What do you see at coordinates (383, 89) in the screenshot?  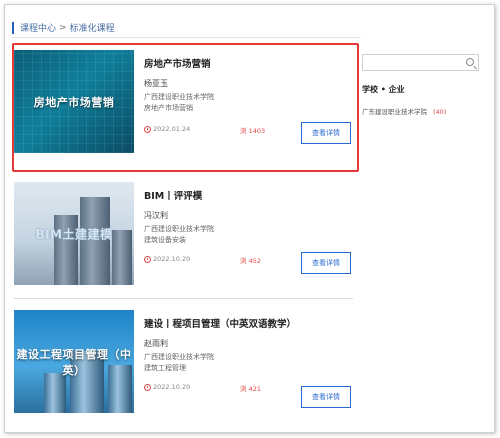 I see `sidebar-title: 学校 • 企业` at bounding box center [383, 89].